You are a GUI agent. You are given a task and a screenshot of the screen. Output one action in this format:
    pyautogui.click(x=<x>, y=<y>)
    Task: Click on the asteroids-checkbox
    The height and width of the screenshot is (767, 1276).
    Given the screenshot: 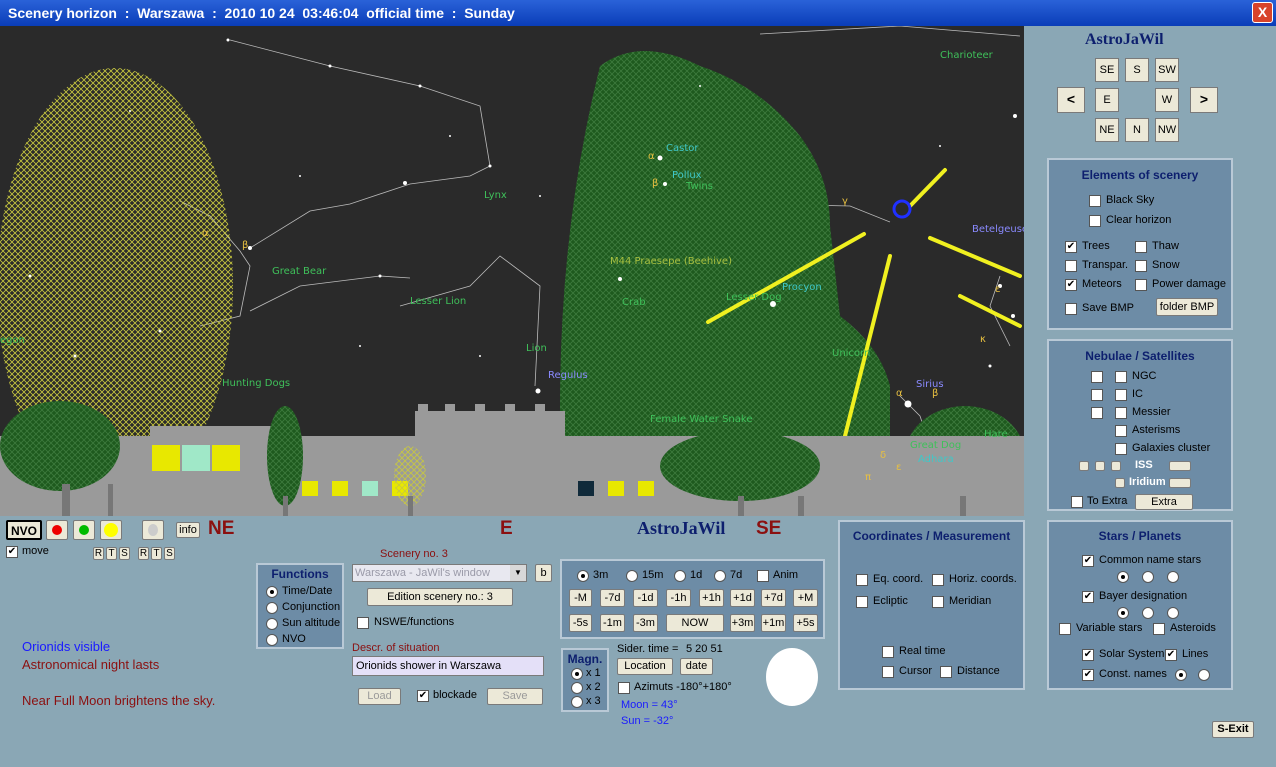 What is the action you would take?
    pyautogui.click(x=1159, y=629)
    